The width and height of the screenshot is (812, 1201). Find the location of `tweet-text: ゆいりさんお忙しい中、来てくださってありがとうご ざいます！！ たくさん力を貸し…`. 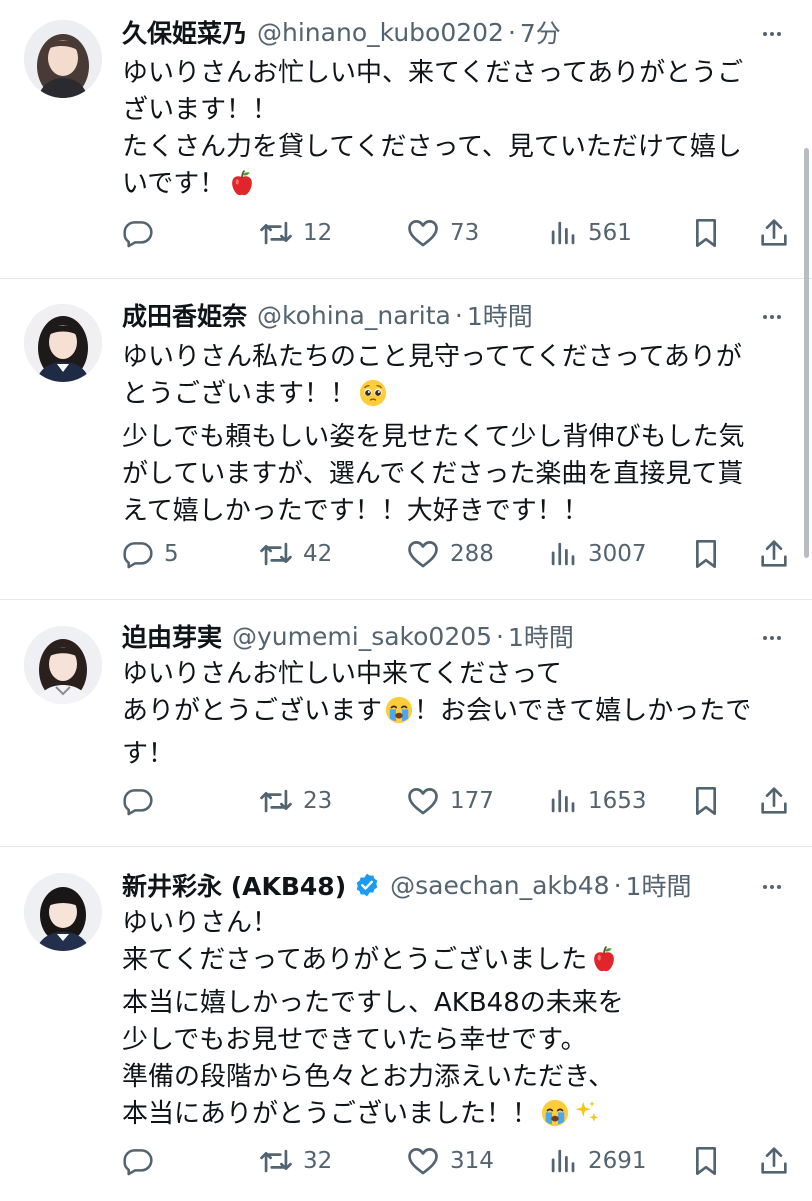

tweet-text: ゆいりさんお忙しい中、来てくださってありがとうご ざいます！！ たくさん力を貸し… is located at coordinates (456, 132).